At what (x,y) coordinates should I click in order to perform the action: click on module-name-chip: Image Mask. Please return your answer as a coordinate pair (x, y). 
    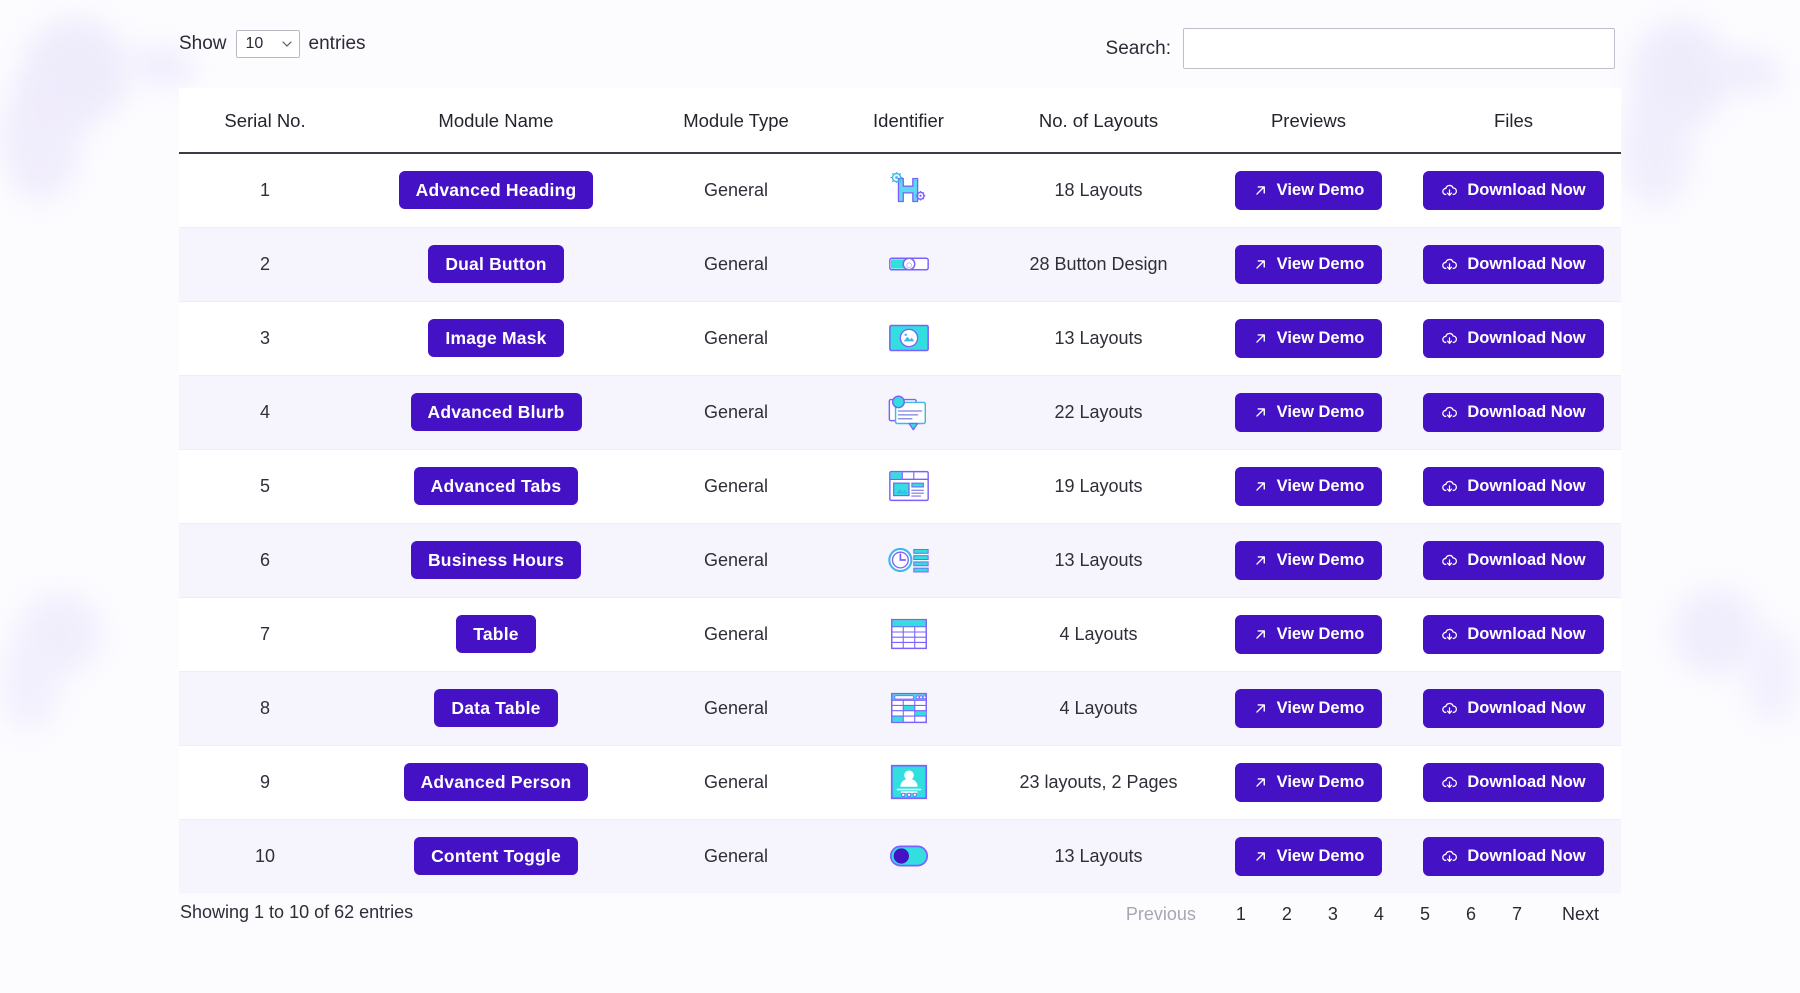
    Looking at the image, I should click on (496, 338).